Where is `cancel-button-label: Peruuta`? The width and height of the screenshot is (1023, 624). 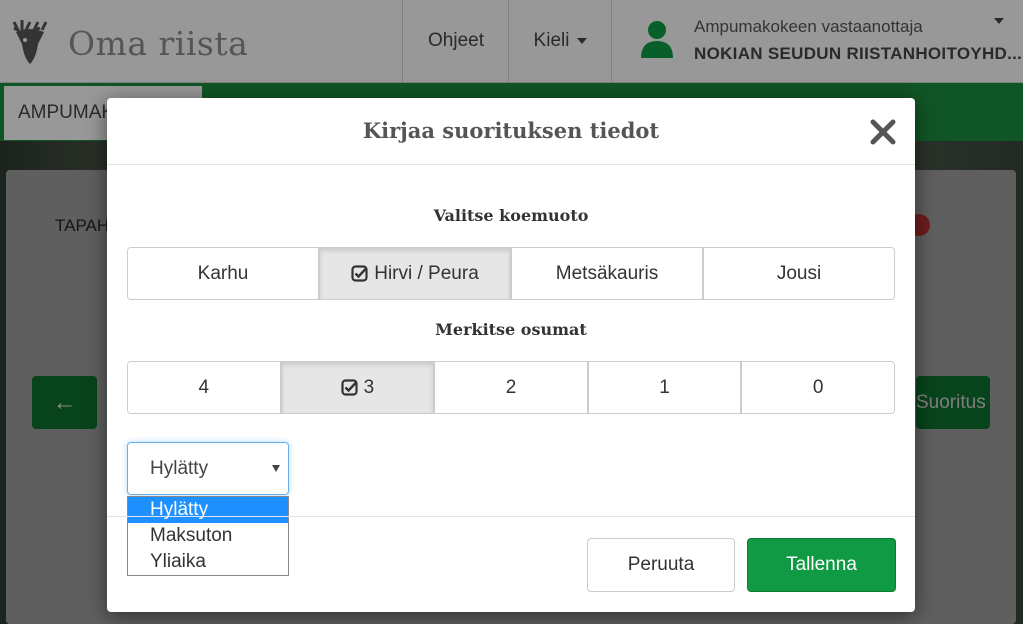 cancel-button-label: Peruuta is located at coordinates (661, 564).